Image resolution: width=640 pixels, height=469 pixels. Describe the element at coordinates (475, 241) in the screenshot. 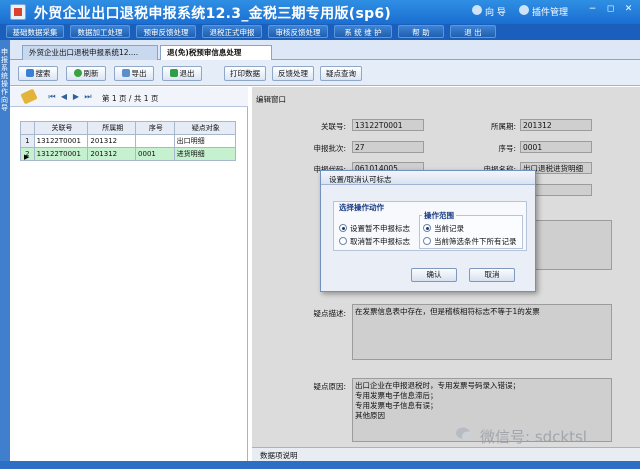

I see `radio-all-filtered-label: 当前筛选条件下所有记录` at that location.